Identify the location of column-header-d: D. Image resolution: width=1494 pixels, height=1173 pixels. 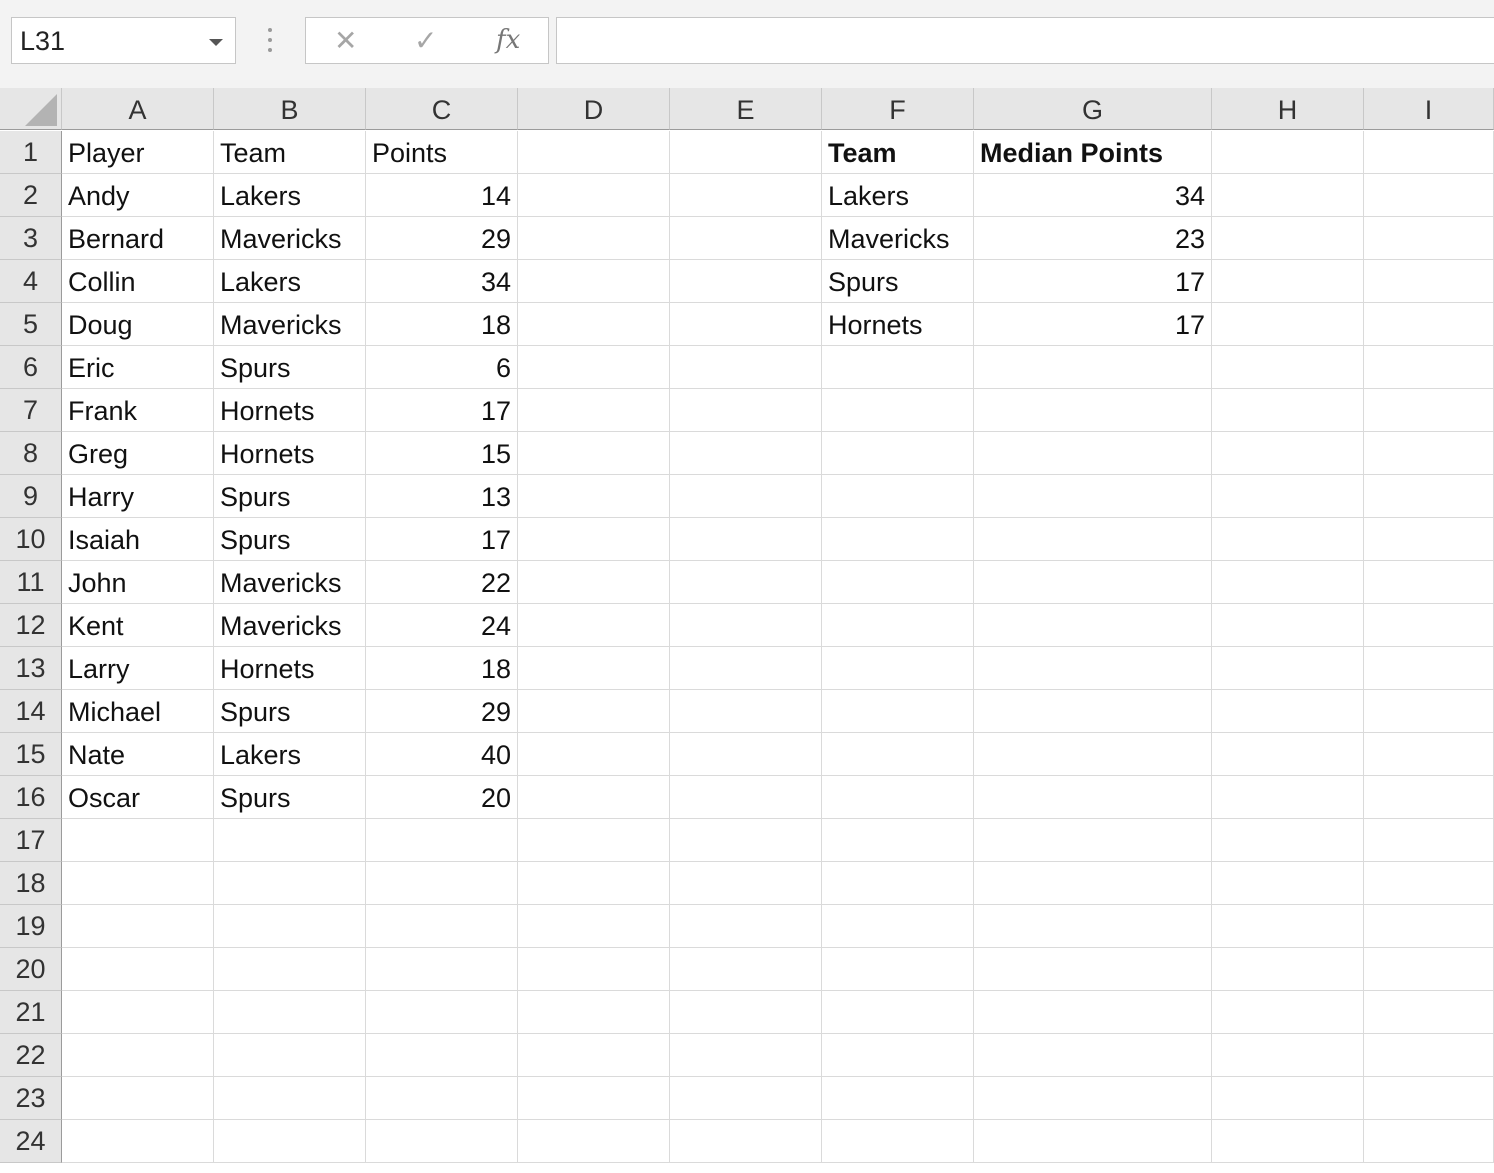
(594, 109).